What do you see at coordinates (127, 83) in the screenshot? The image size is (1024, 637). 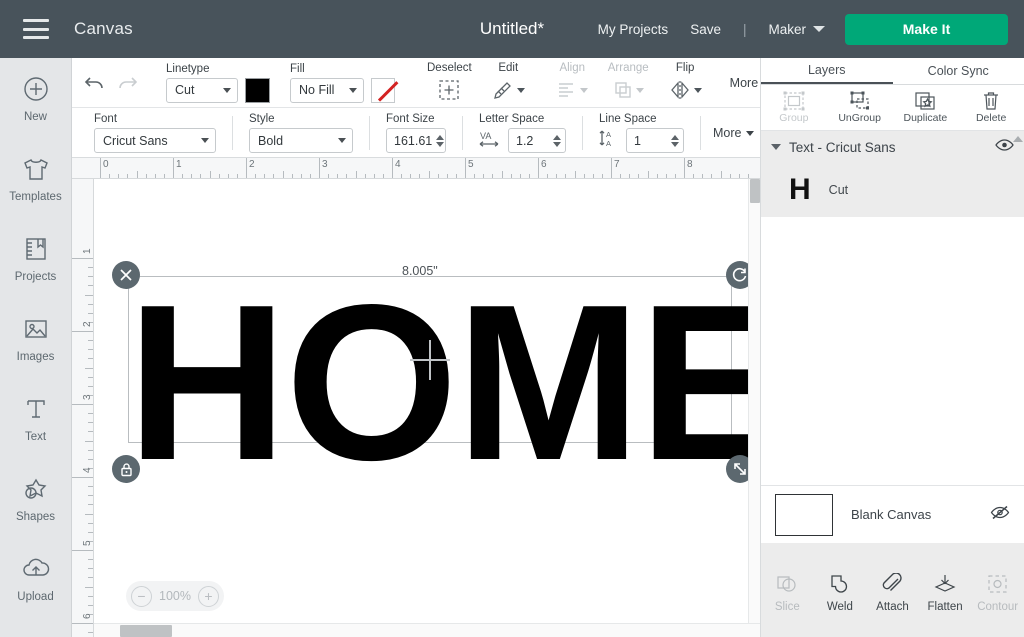 I see `redo-icon` at bounding box center [127, 83].